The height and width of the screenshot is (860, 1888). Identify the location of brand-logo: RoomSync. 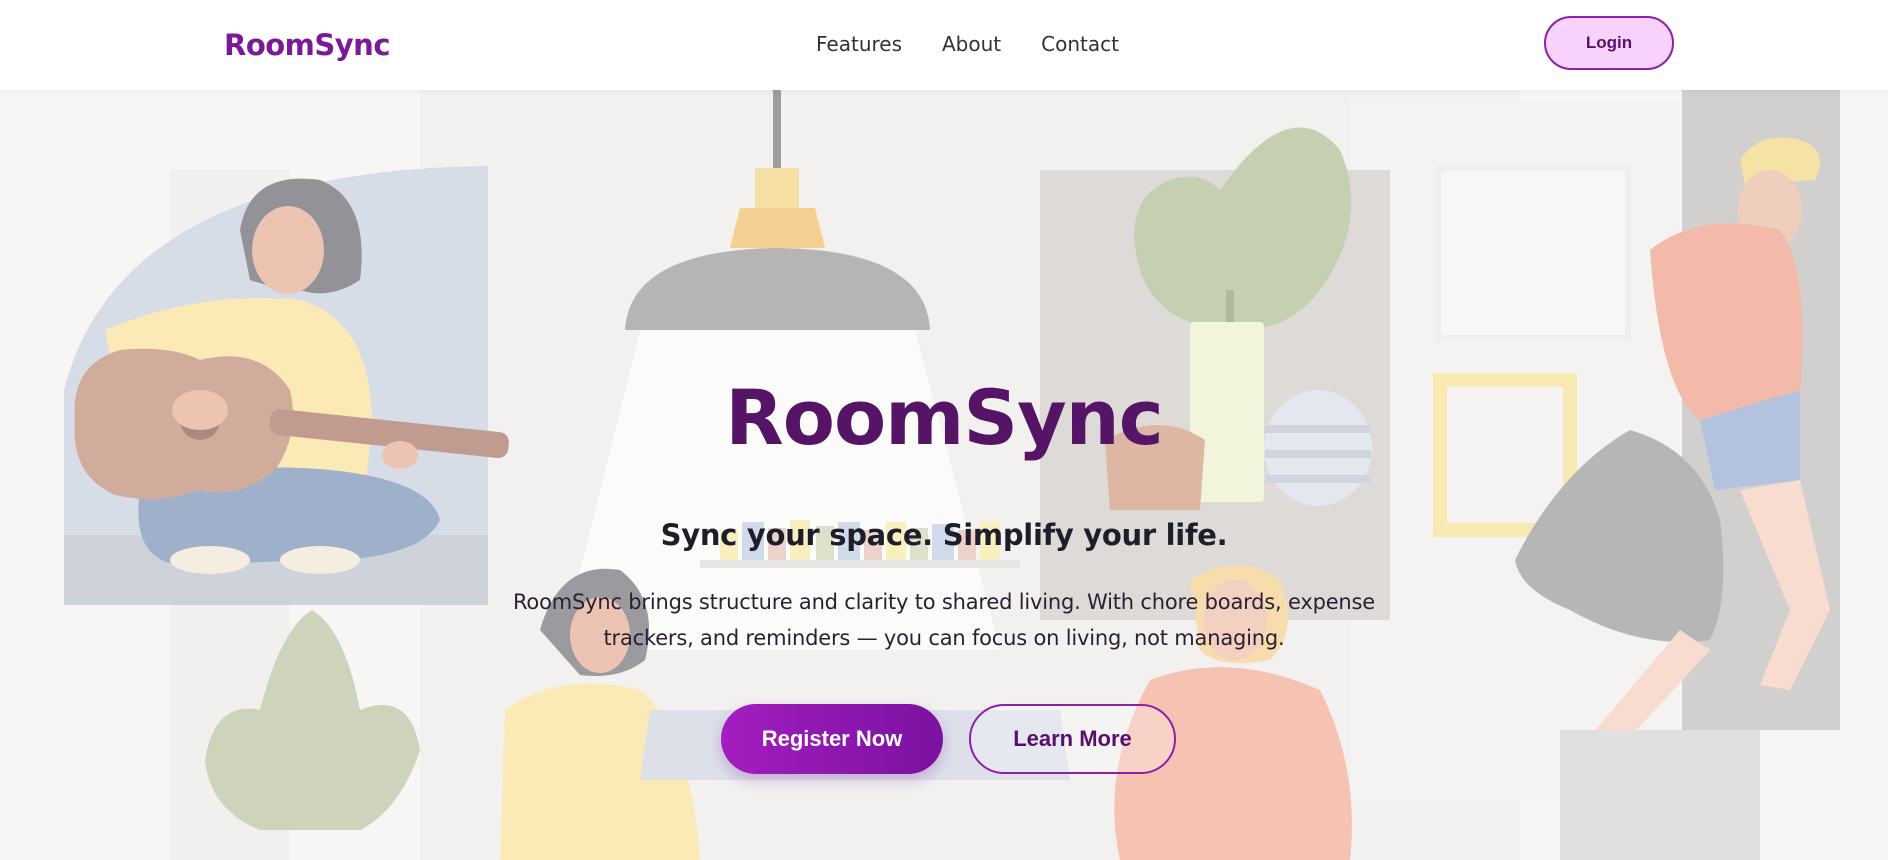
(307, 45).